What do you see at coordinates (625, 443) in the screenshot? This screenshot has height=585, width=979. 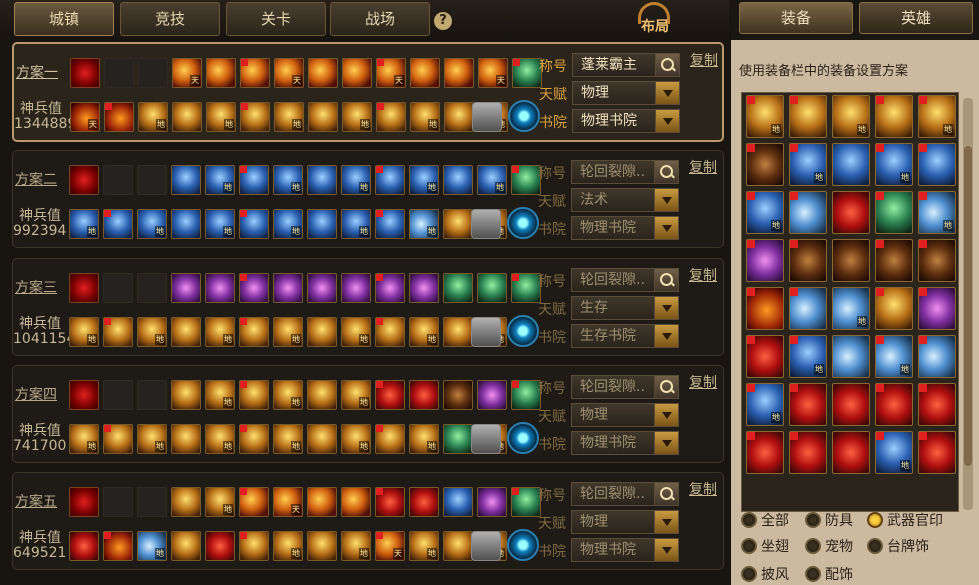 I see `academy-select: 物理书院` at bounding box center [625, 443].